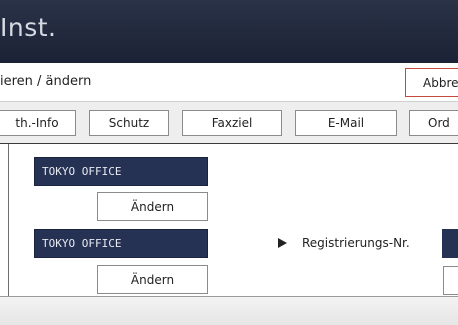 The image size is (458, 325). I want to click on tab-faxziel: Faxziel, so click(232, 123).